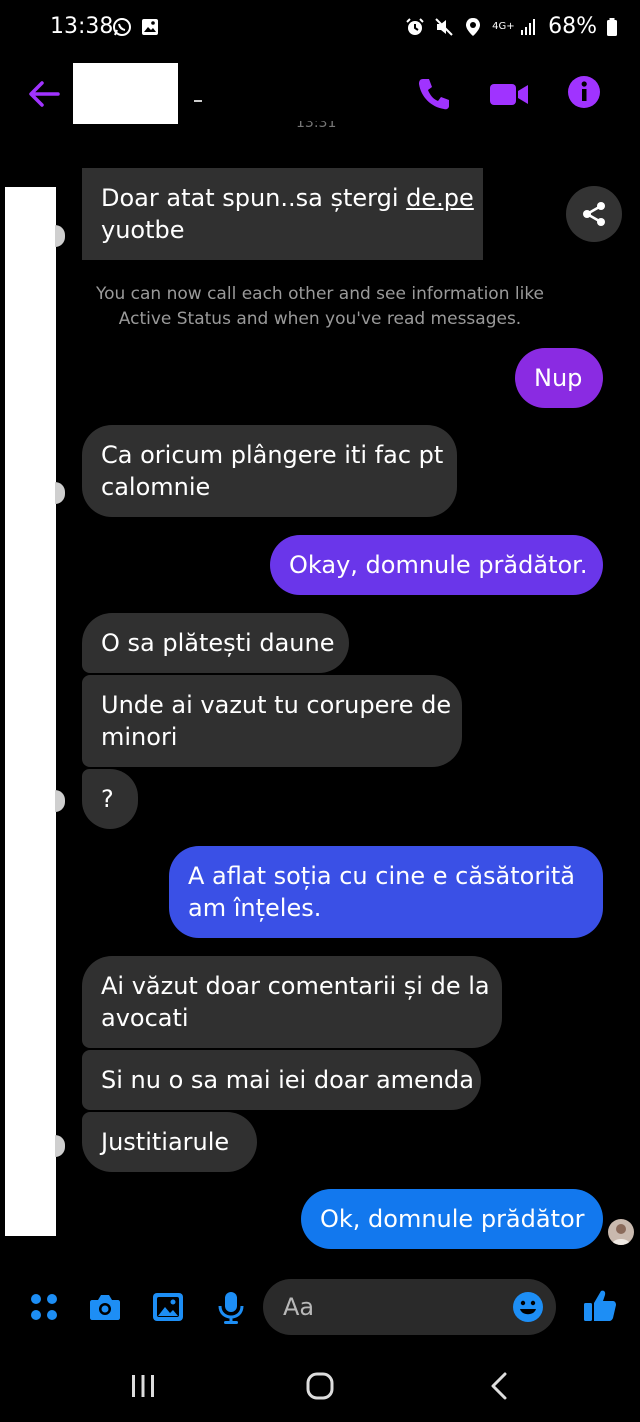  I want to click on recent-apps-icon, so click(143, 1386).